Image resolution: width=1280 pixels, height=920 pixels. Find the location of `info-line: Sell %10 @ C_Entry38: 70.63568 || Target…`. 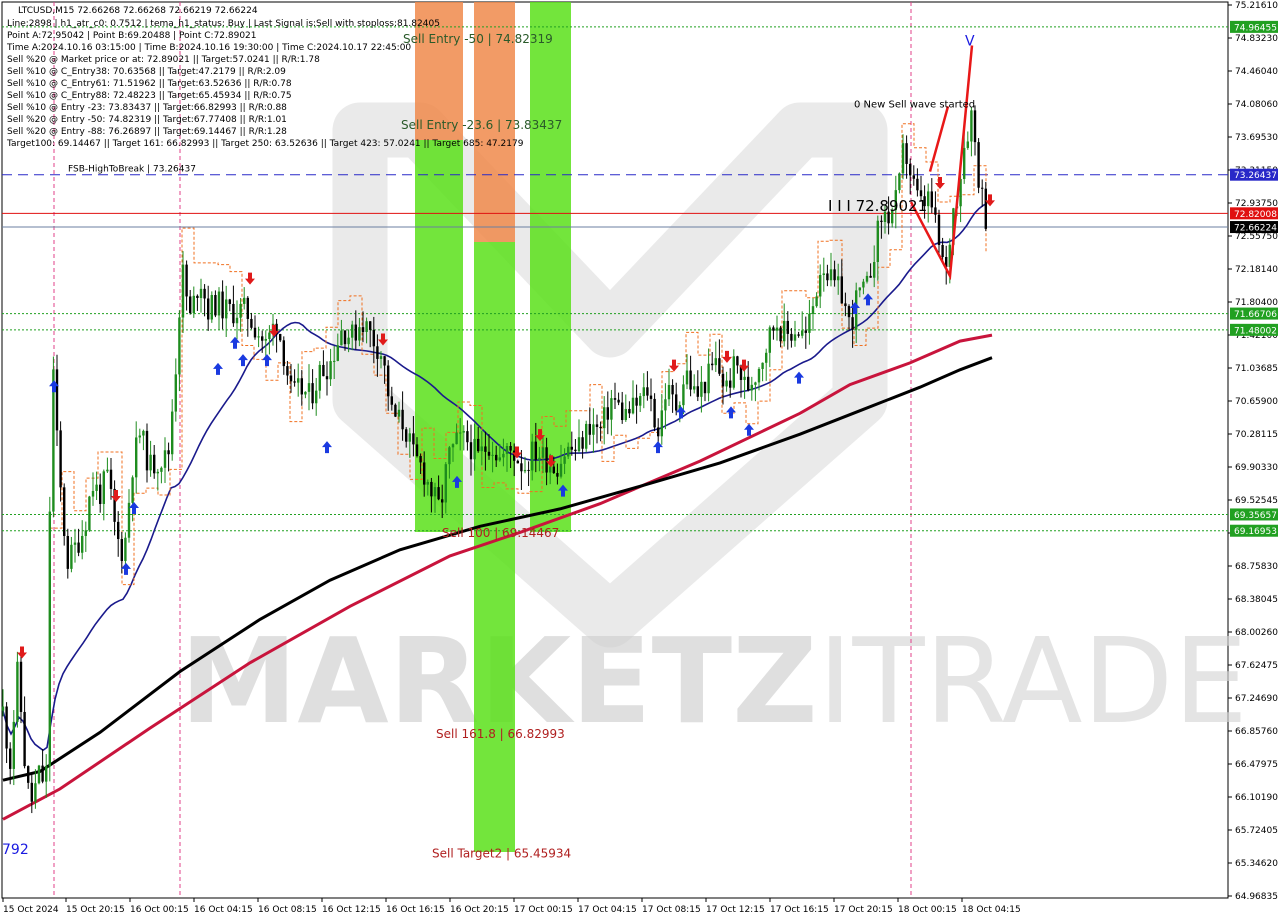

info-line: Sell %10 @ C_Entry38: 70.63568 || Target… is located at coordinates (146, 72).